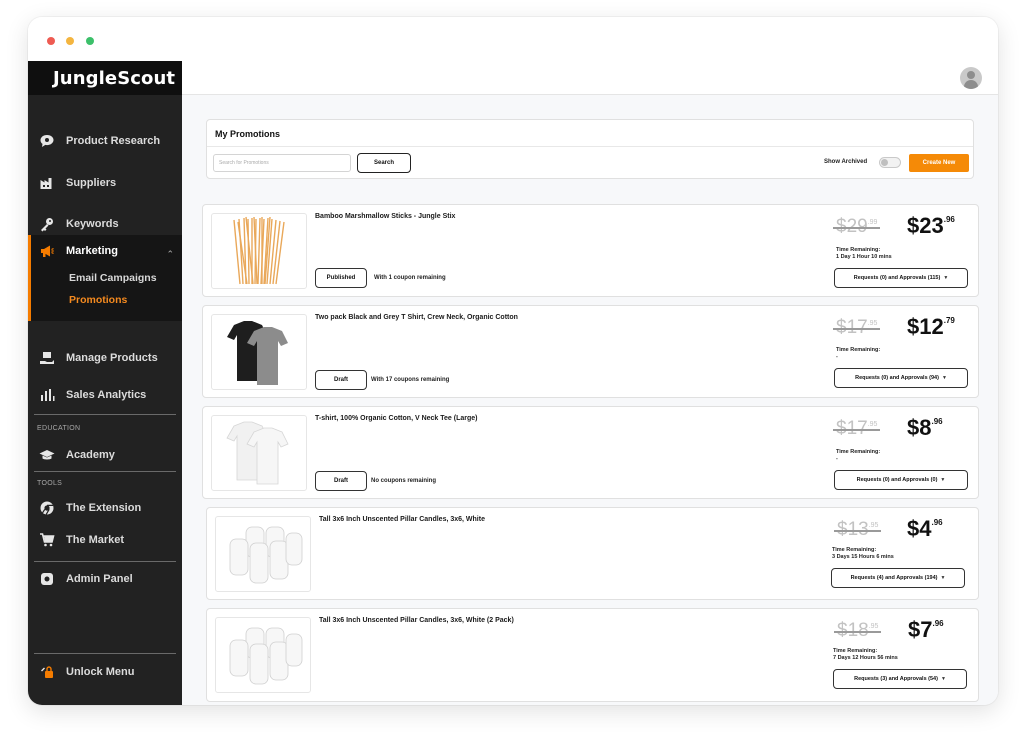  I want to click on show-archived-label: Show Archived, so click(846, 162).